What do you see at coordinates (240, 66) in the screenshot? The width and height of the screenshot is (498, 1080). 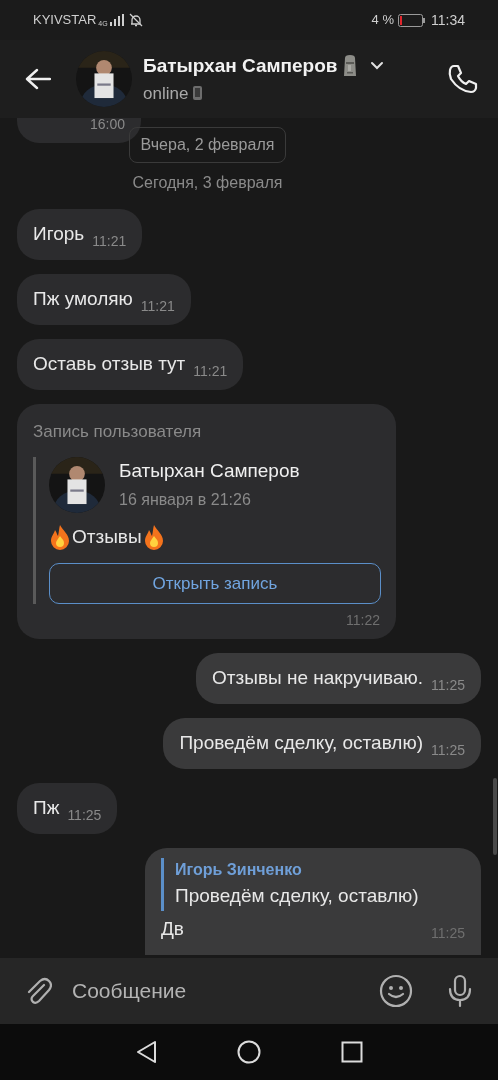 I see `contact-name: Батырхан Самперов` at bounding box center [240, 66].